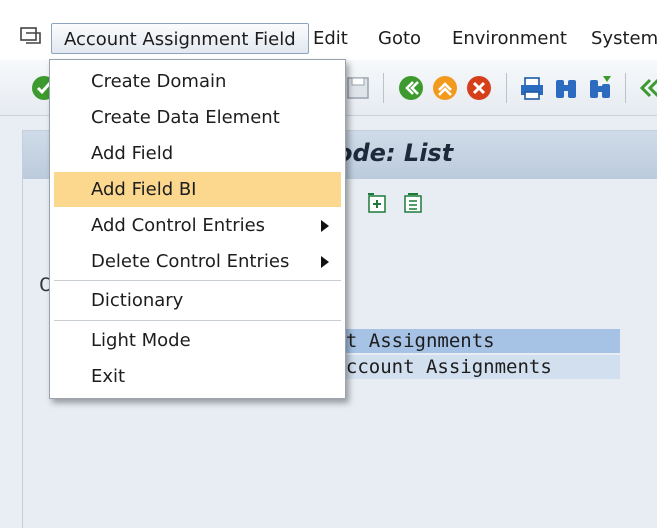 The width and height of the screenshot is (657, 528). Describe the element at coordinates (509, 38) in the screenshot. I see `menu-environment: Environment` at that location.